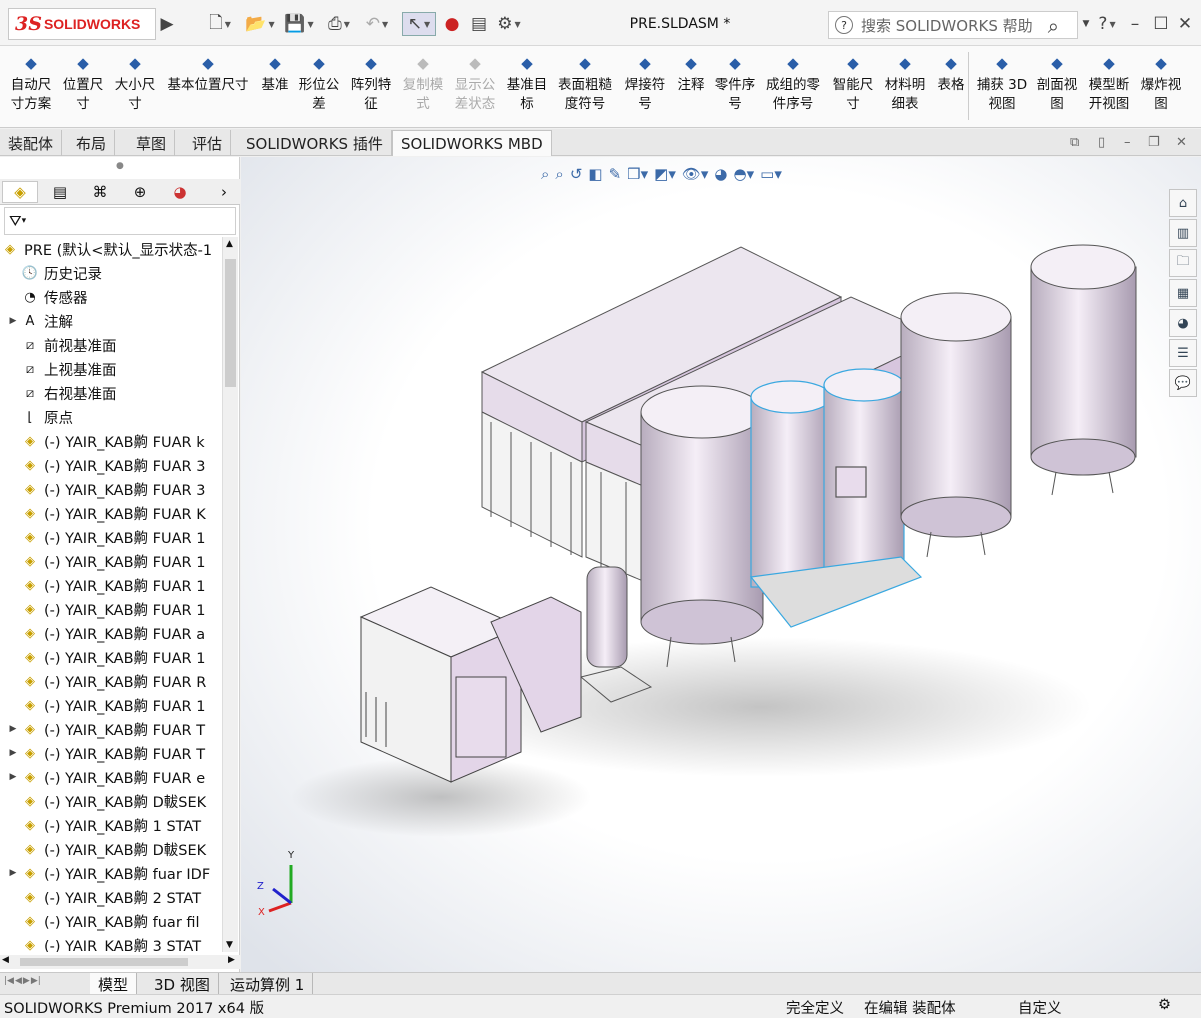 The image size is (1201, 1018). What do you see at coordinates (1109, 83) in the screenshot?
I see `ribbon-model-break-view-button: ◆ 模型断 开视图` at bounding box center [1109, 83].